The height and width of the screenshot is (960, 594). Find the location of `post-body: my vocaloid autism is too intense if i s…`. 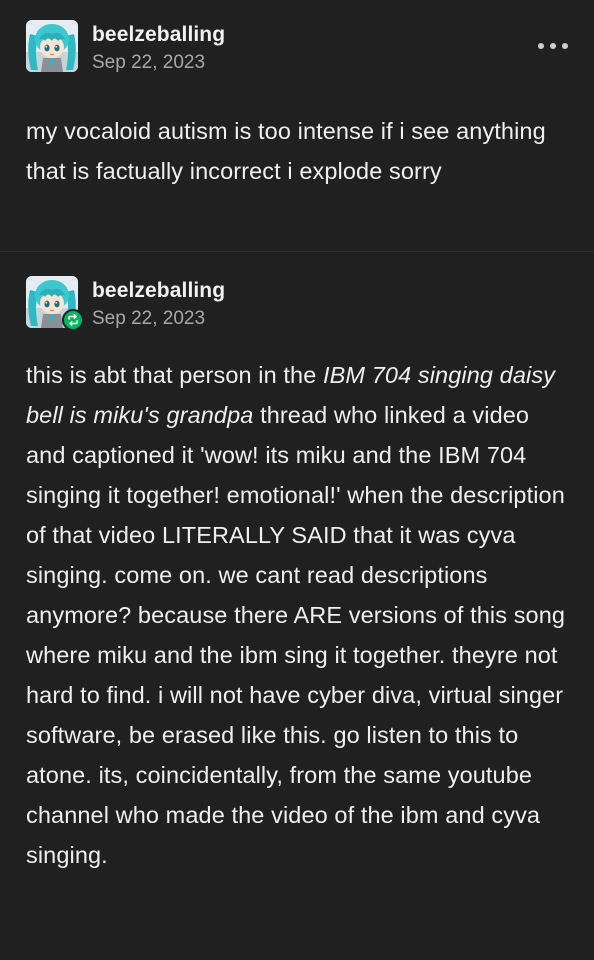

post-body: my vocaloid autism is too intense if i s… is located at coordinates (286, 151).